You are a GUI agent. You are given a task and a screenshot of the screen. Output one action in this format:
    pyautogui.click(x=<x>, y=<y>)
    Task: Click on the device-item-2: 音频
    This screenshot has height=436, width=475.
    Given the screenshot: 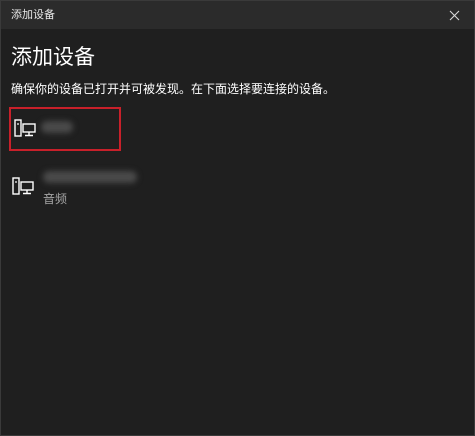 What is the action you would take?
    pyautogui.click(x=73, y=189)
    